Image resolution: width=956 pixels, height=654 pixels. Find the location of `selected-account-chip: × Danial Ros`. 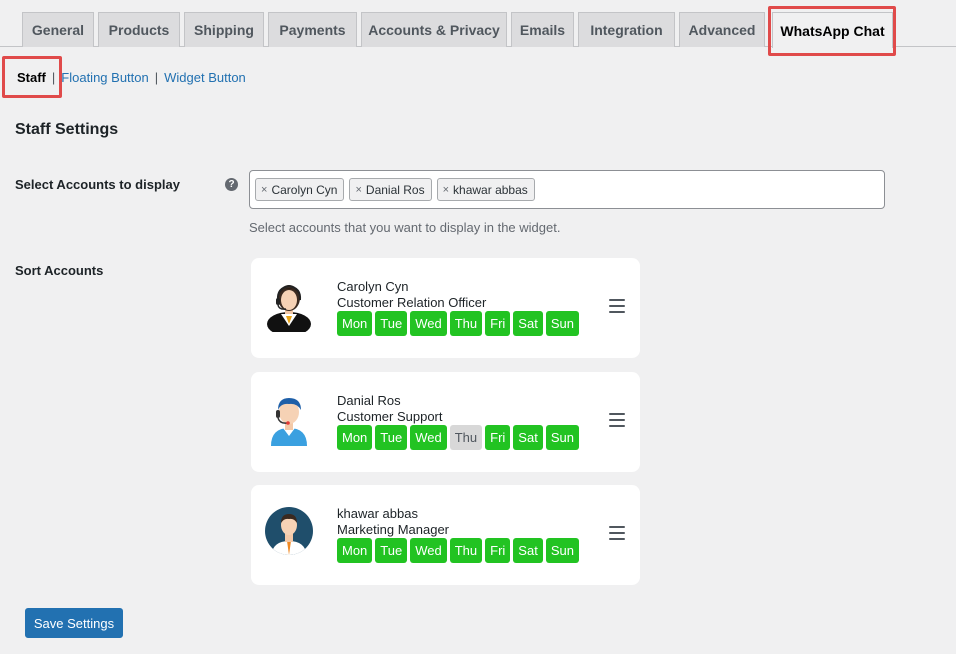

selected-account-chip: × Danial Ros is located at coordinates (390, 189).